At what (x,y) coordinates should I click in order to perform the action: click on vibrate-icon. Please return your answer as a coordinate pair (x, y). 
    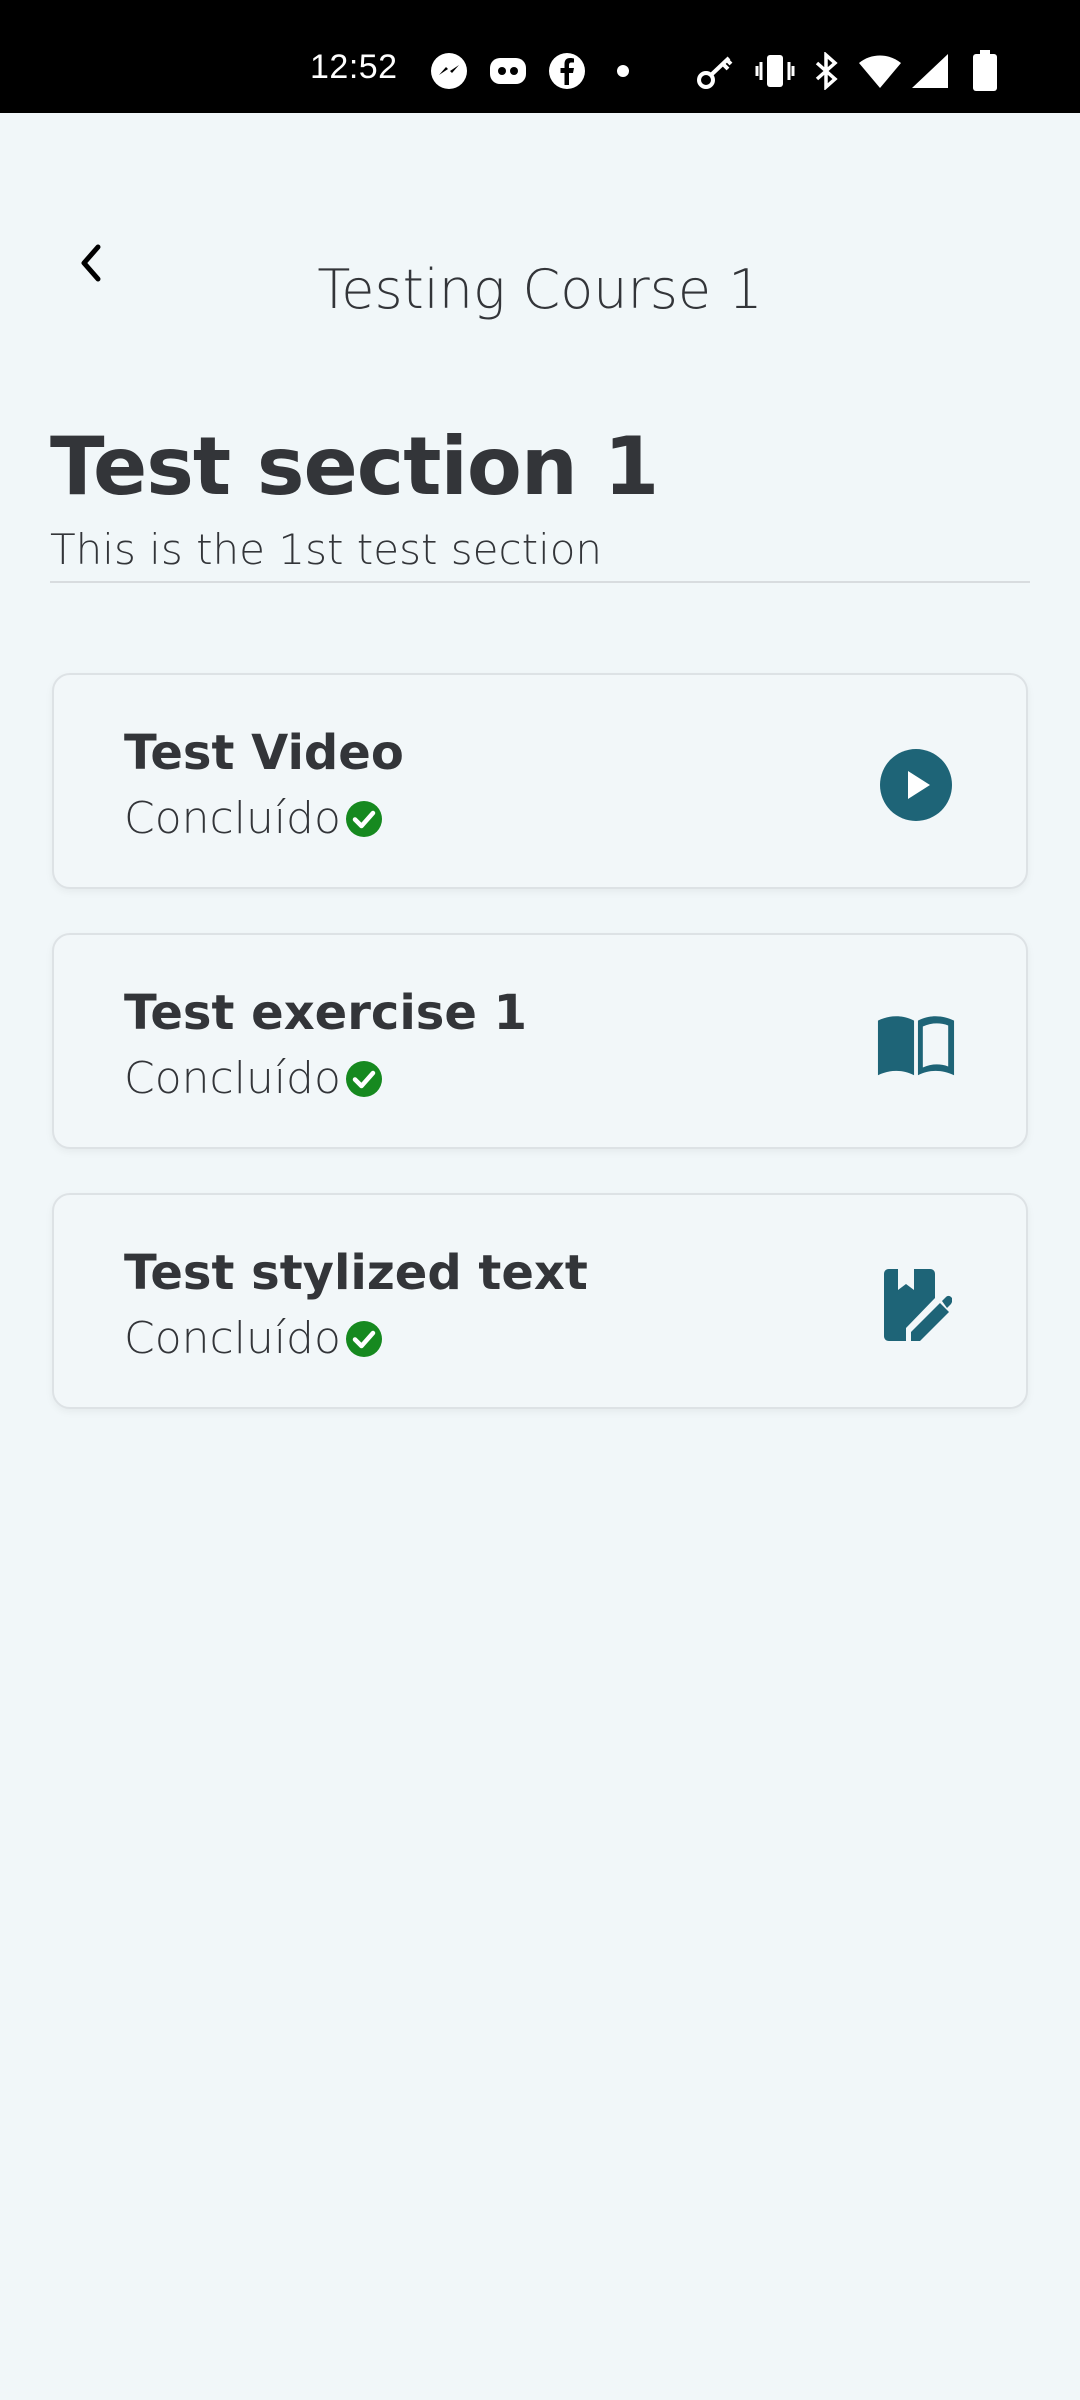
    Looking at the image, I should click on (775, 71).